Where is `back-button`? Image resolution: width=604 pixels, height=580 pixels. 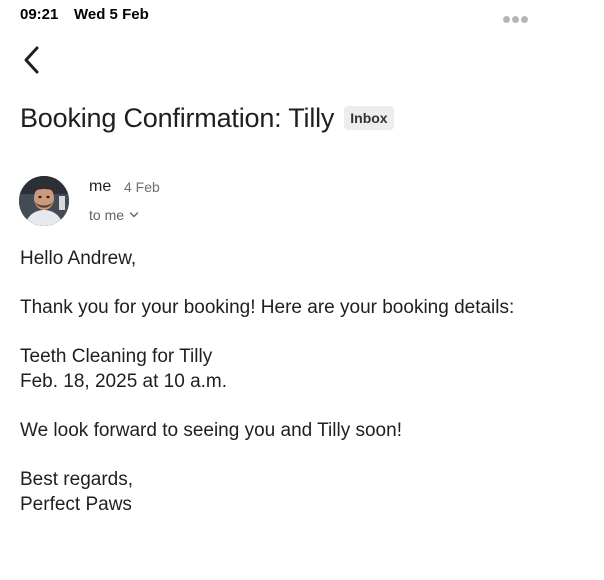
back-button is located at coordinates (33, 60).